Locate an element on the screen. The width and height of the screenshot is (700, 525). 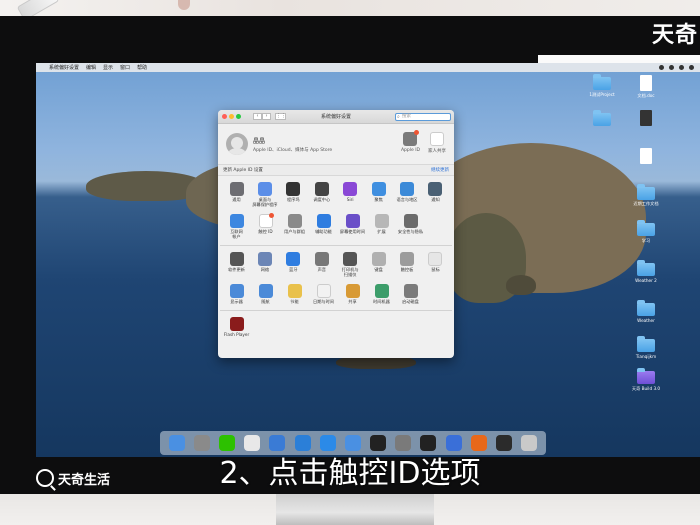
search-icon: ⌕ is located at coordinates (398, 117).